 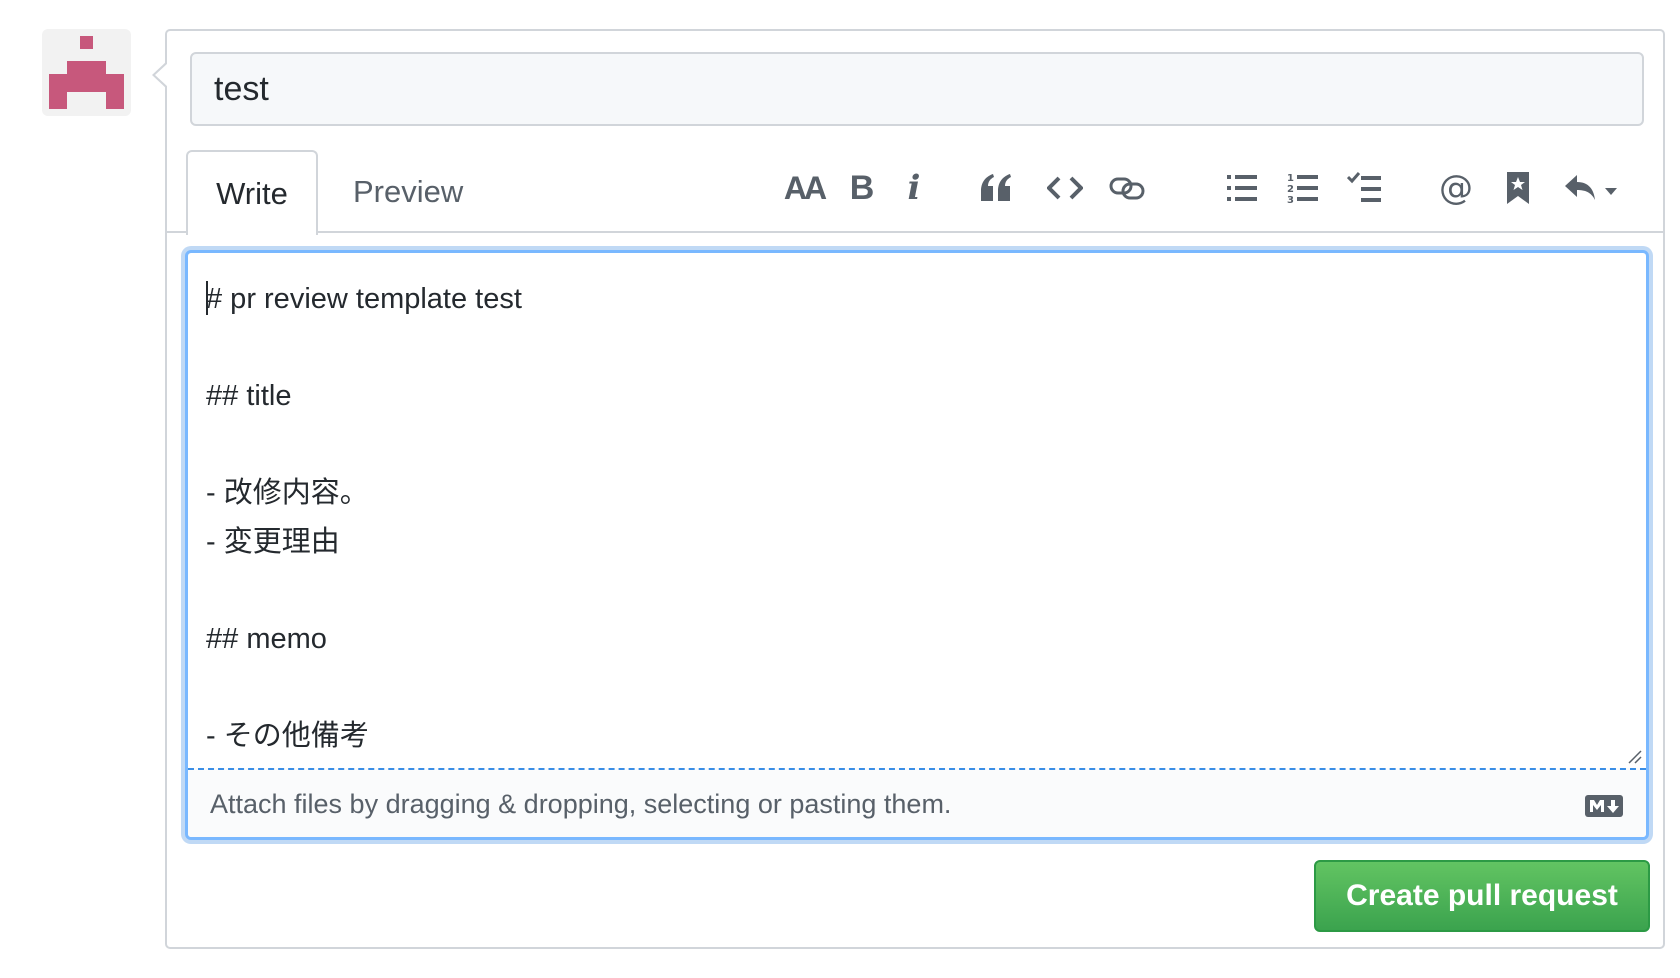 What do you see at coordinates (1127, 188) in the screenshot?
I see `link-icon` at bounding box center [1127, 188].